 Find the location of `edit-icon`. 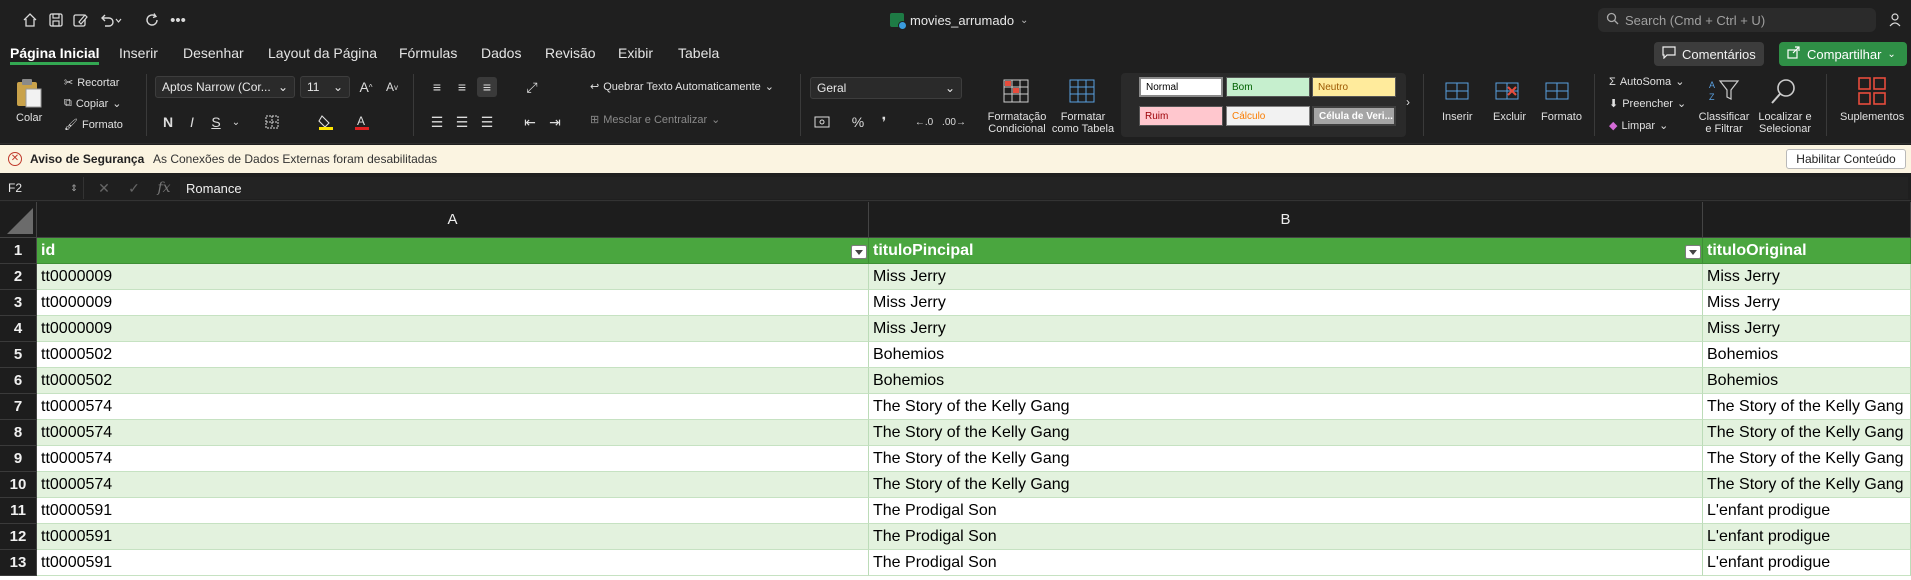

edit-icon is located at coordinates (80, 20).